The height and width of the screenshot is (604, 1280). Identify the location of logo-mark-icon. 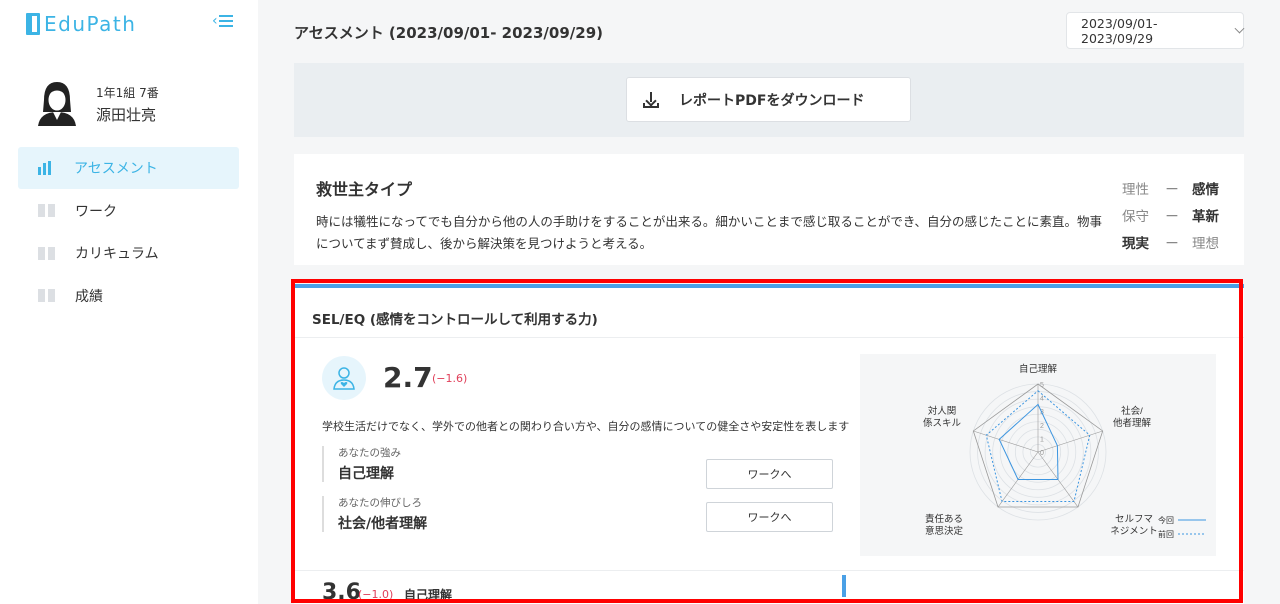
(33, 24).